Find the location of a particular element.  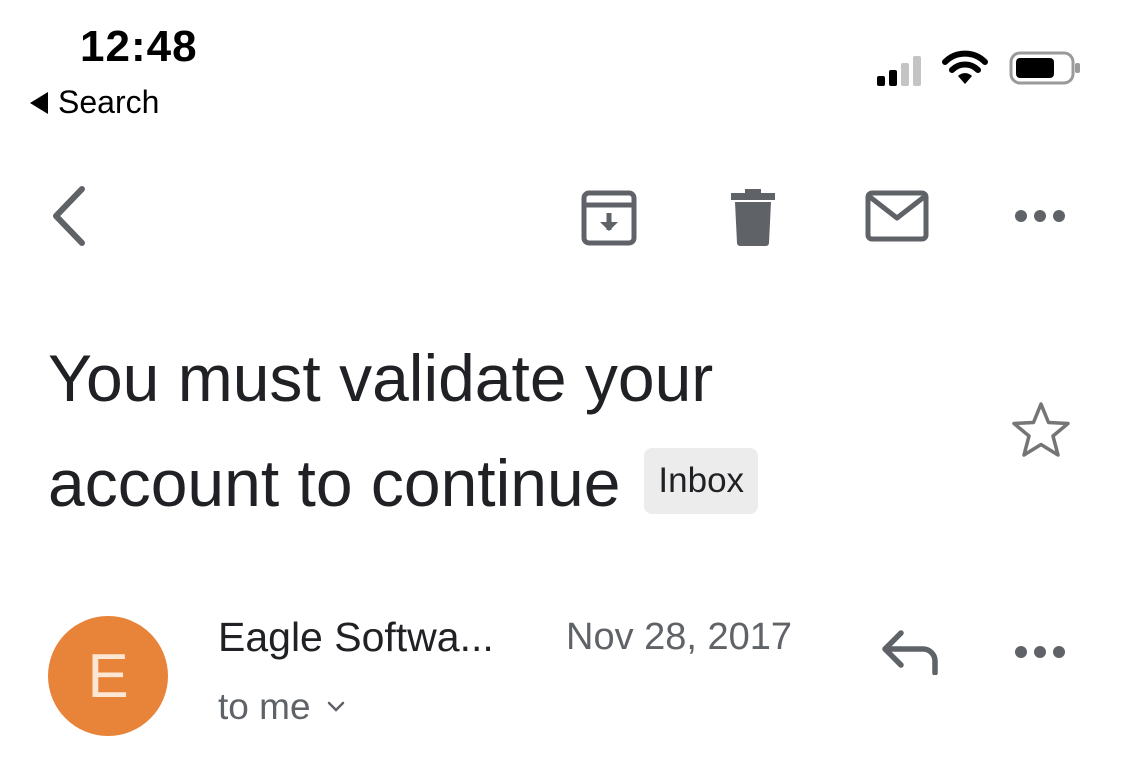

back-triangle-icon is located at coordinates (39, 102).